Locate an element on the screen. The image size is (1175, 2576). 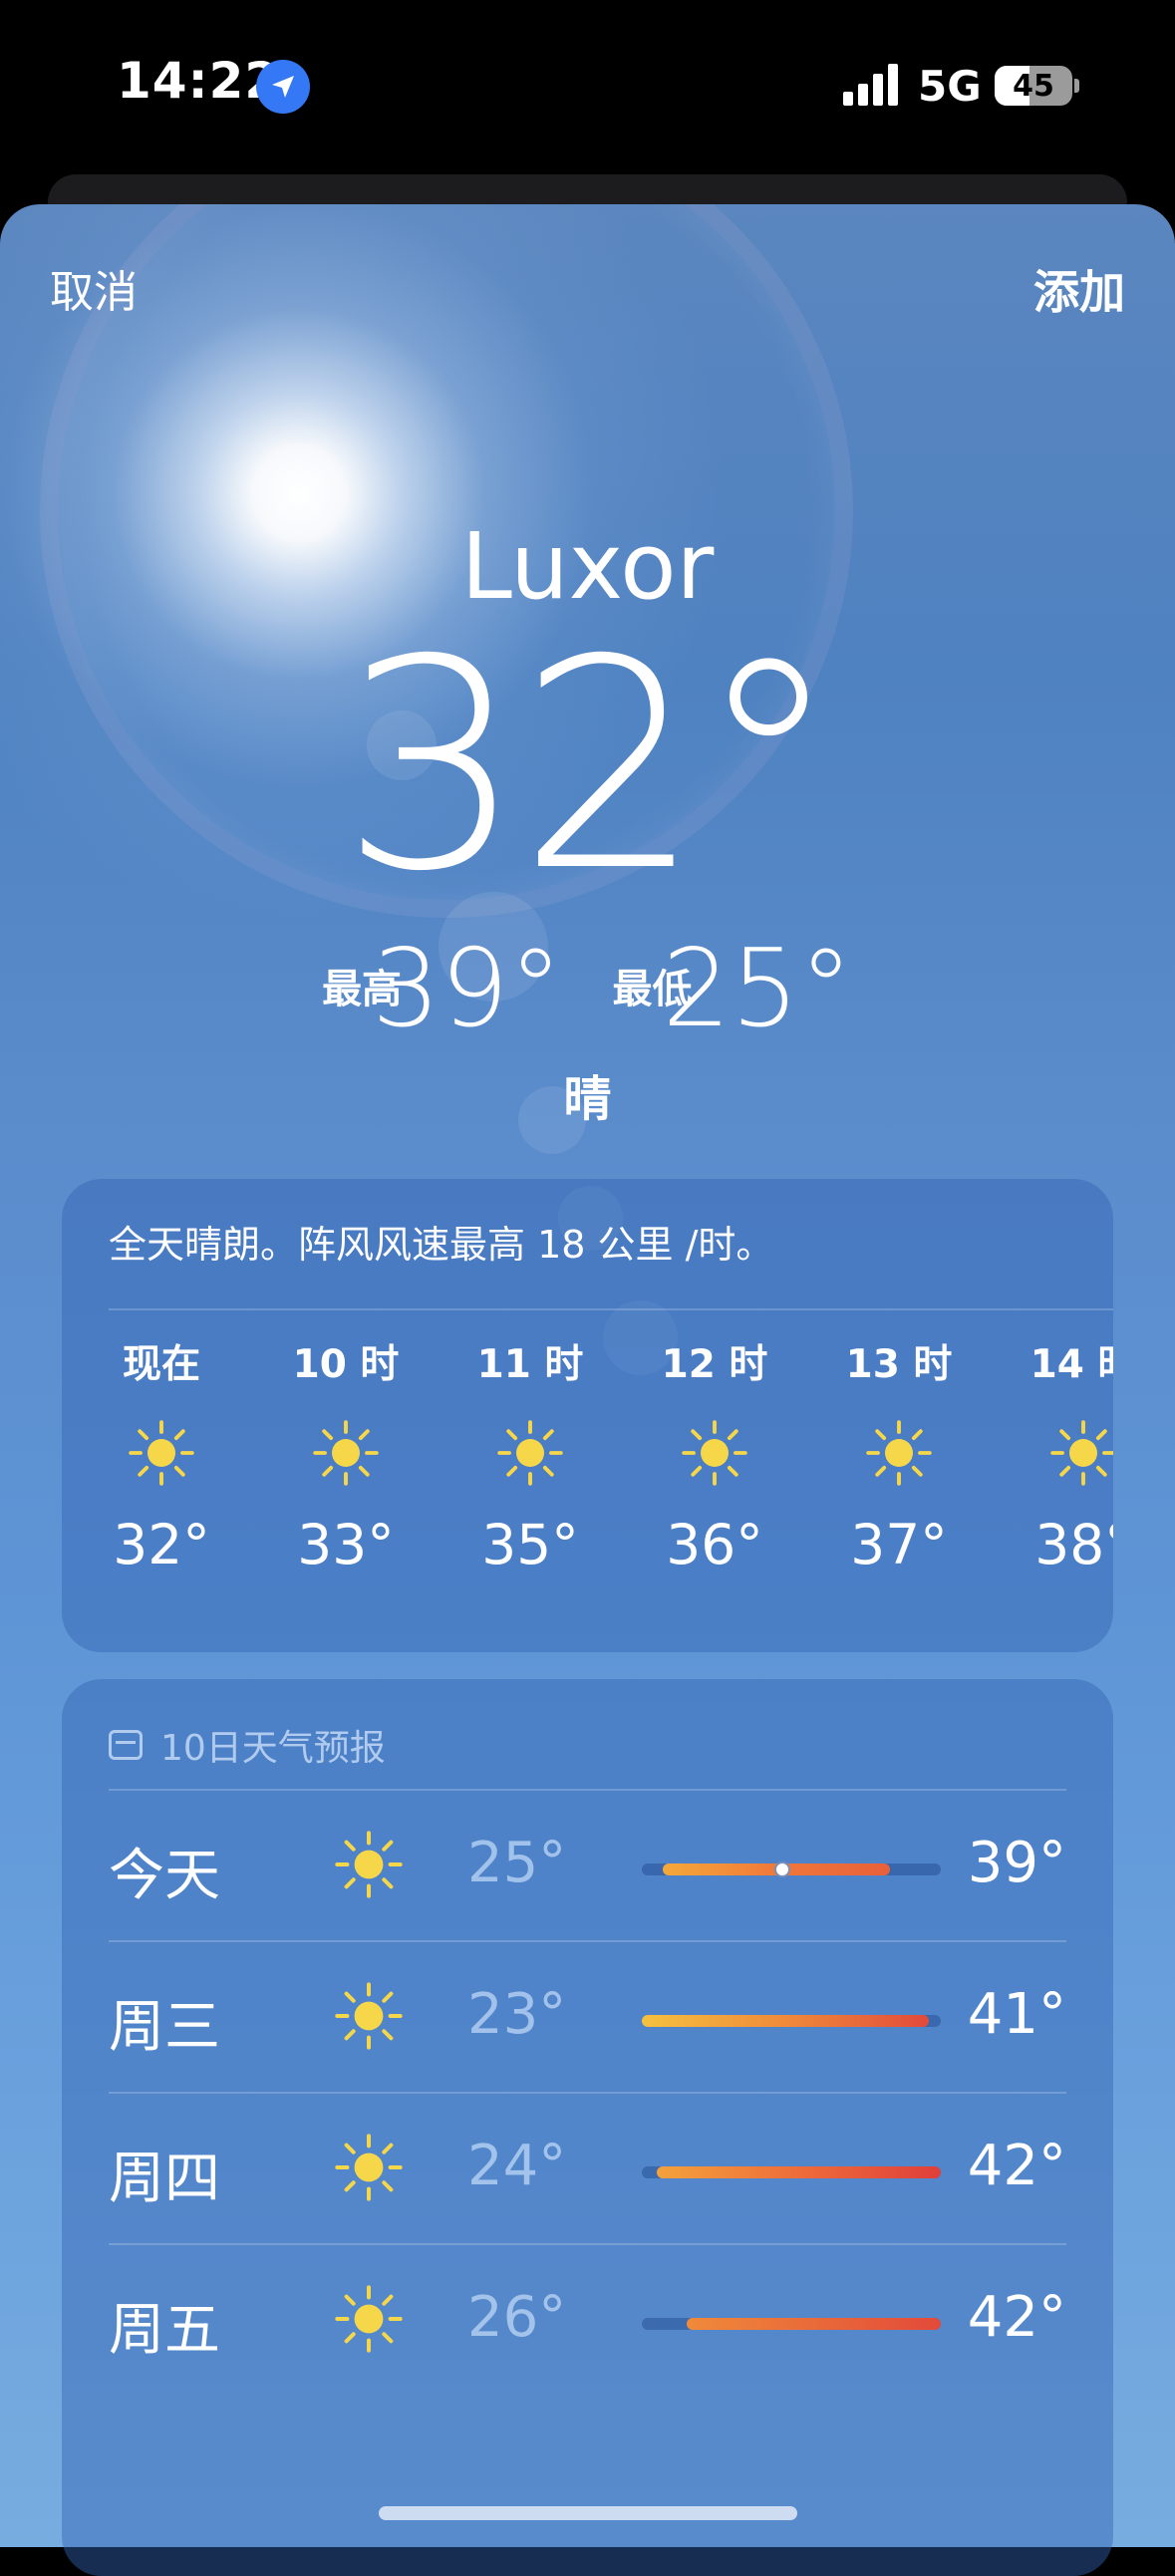
calendar-icon is located at coordinates (126, 1745).